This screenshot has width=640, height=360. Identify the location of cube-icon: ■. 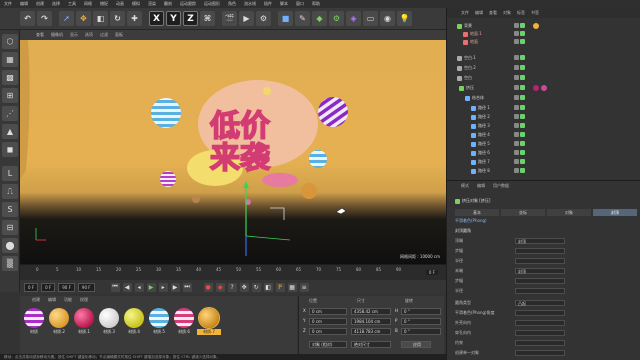
(285, 18).